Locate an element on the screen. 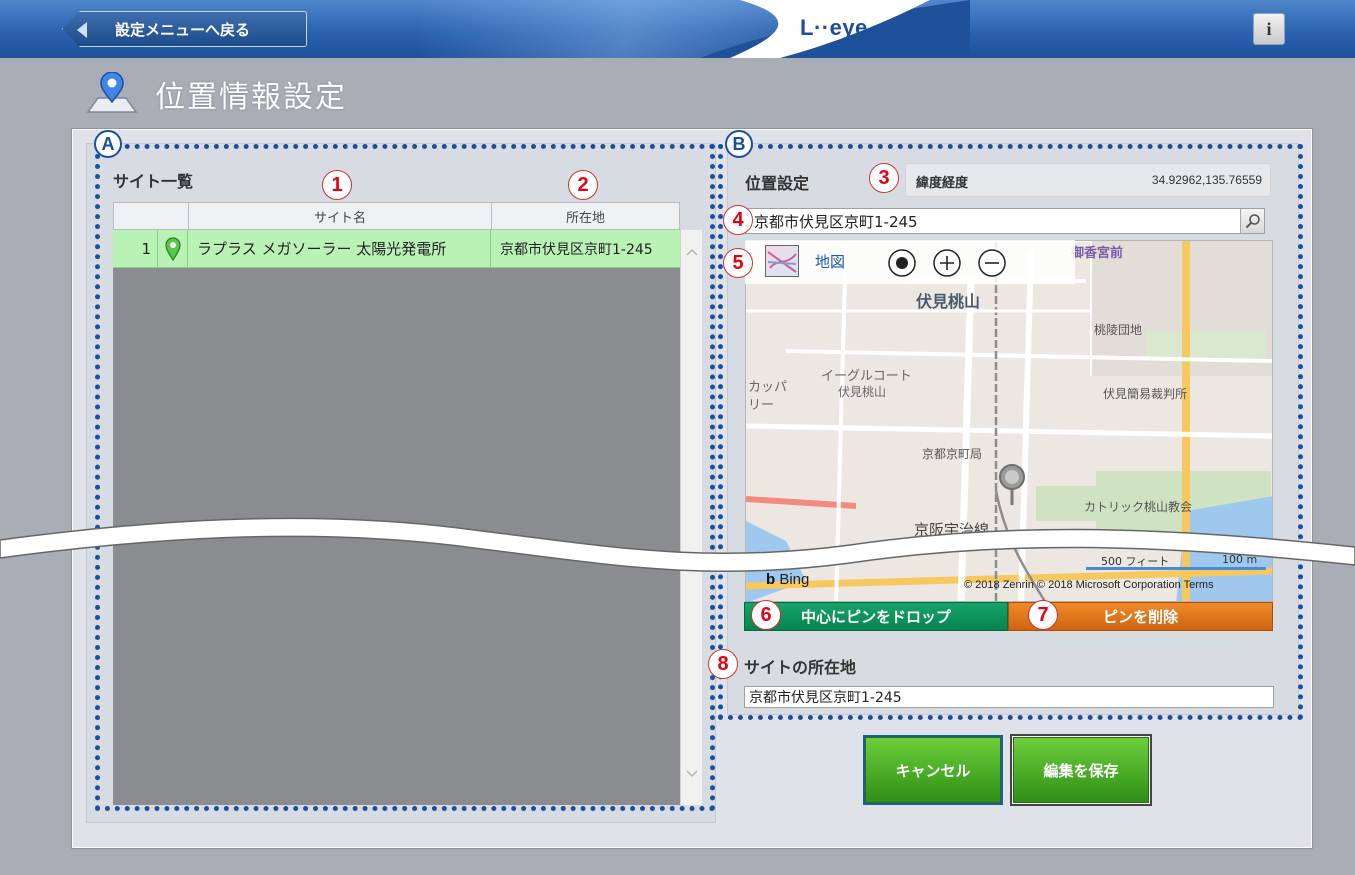 This screenshot has width=1355, height=875. callout-8: 8 is located at coordinates (723, 664).